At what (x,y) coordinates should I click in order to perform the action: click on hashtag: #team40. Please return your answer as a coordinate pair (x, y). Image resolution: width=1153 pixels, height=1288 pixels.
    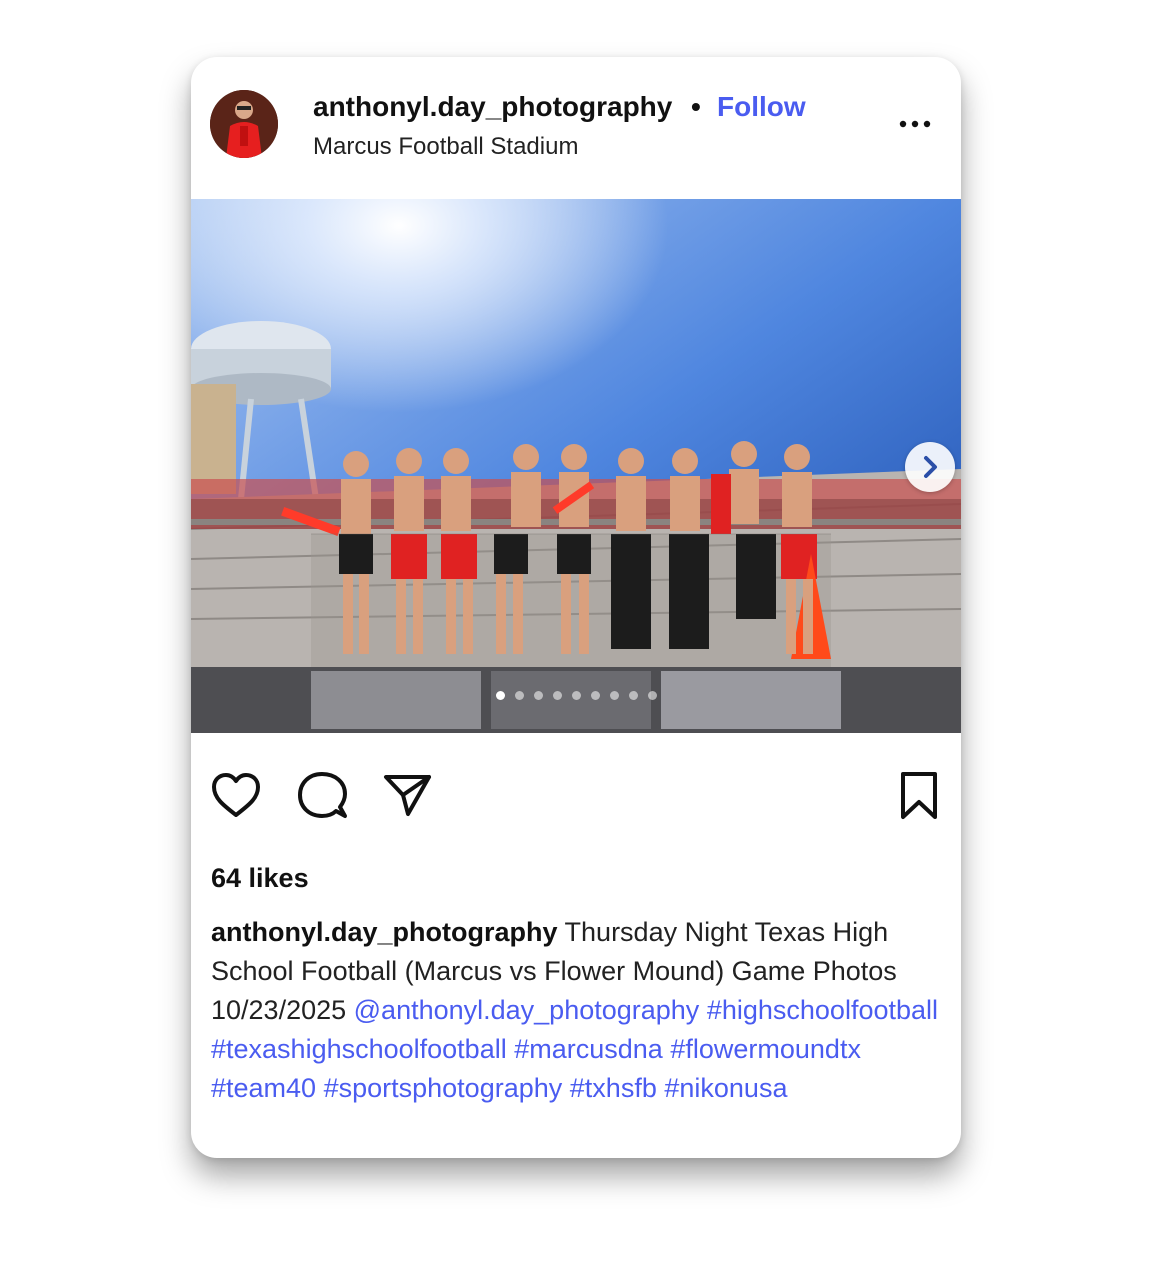
    Looking at the image, I should click on (263, 1088).